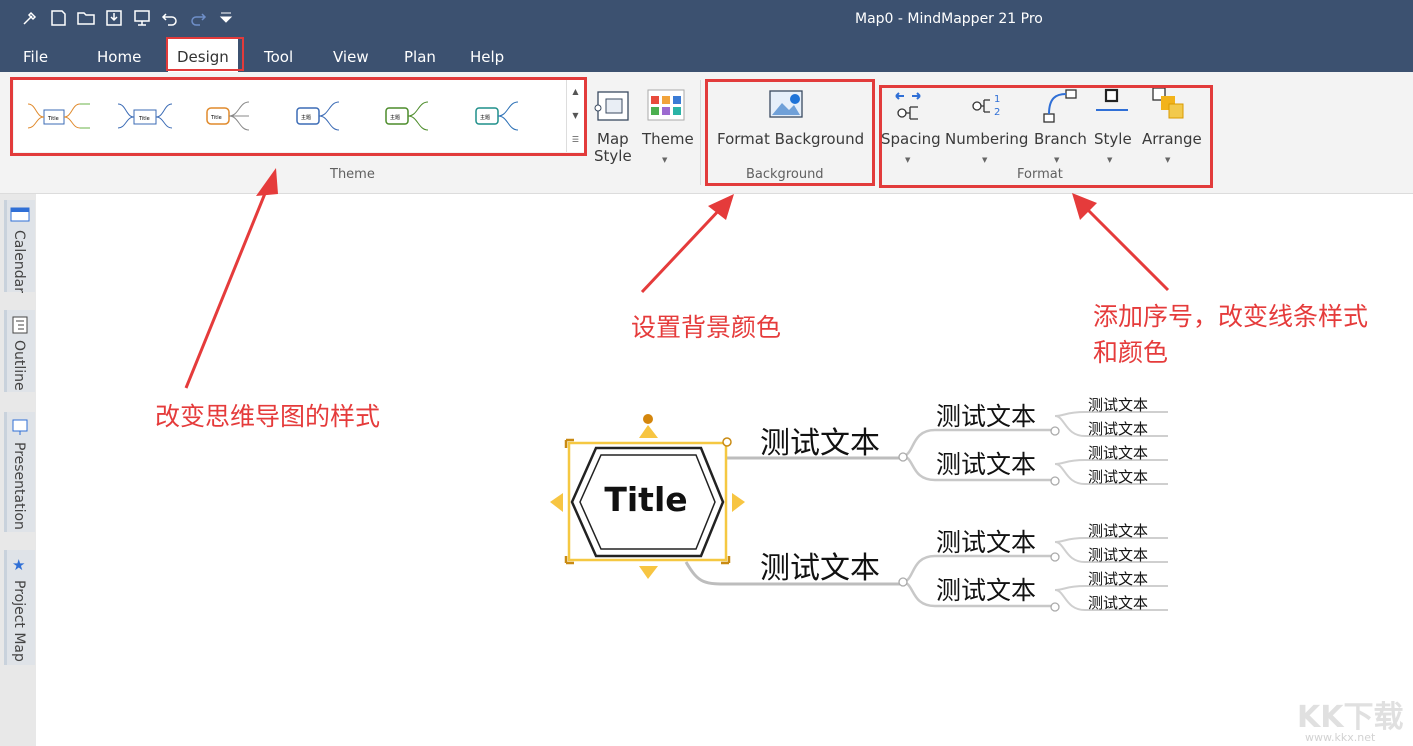 The width and height of the screenshot is (1413, 746). Describe the element at coordinates (646, 499) in the screenshot. I see `central-topic-text: Title` at that location.